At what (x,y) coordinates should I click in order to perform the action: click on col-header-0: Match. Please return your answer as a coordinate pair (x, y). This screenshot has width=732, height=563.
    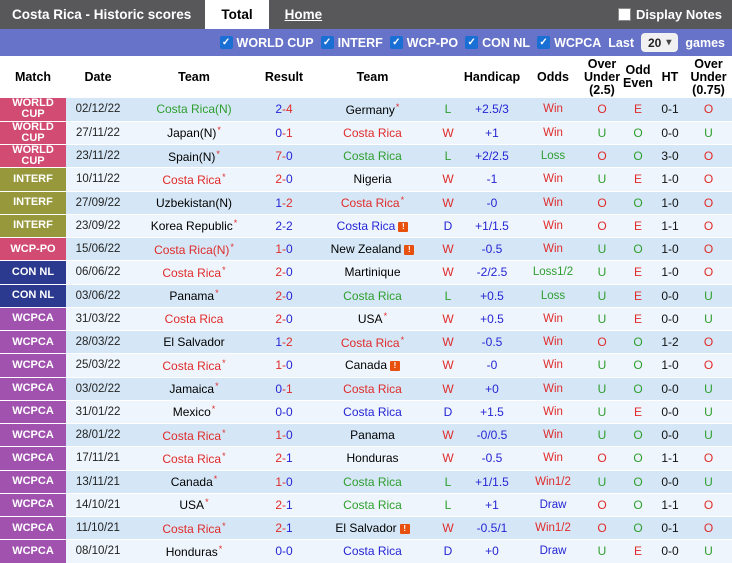
    Looking at the image, I should click on (33, 77).